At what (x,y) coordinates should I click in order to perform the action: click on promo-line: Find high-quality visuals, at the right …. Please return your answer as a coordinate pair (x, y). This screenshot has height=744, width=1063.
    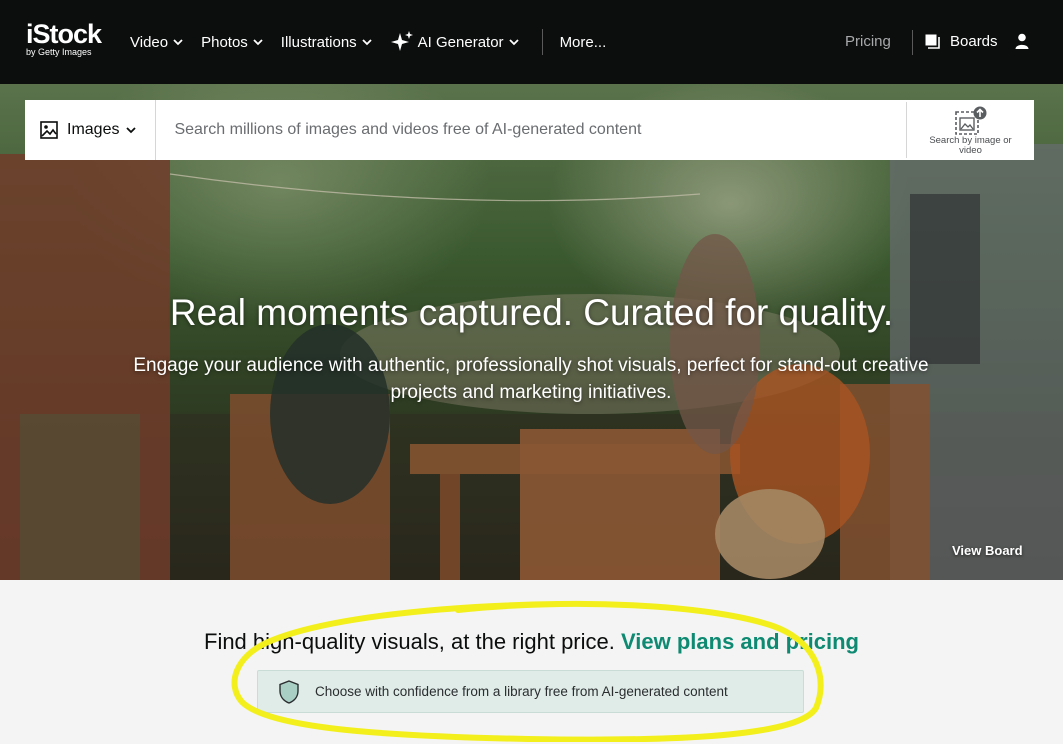
    Looking at the image, I should click on (531, 642).